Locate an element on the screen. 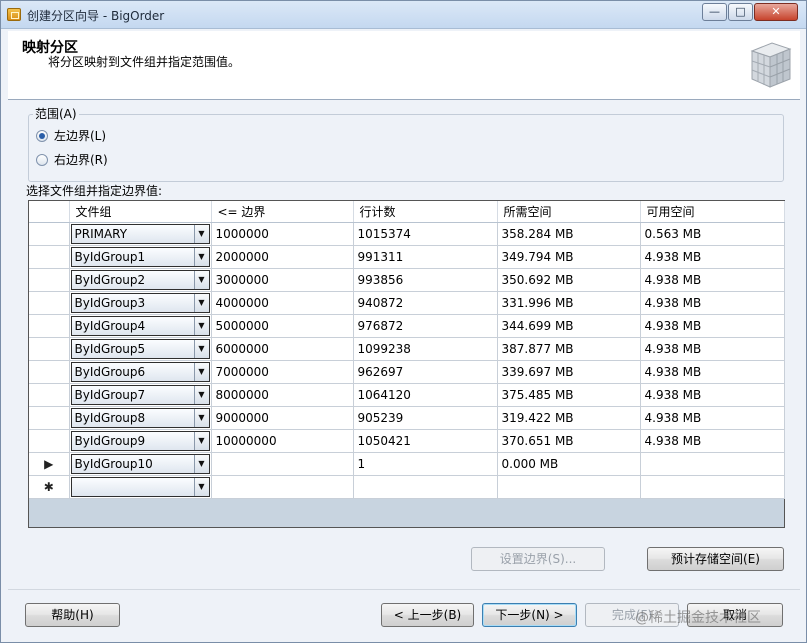 The width and height of the screenshot is (807, 643). table-row: ✱ ▼ is located at coordinates (407, 487).